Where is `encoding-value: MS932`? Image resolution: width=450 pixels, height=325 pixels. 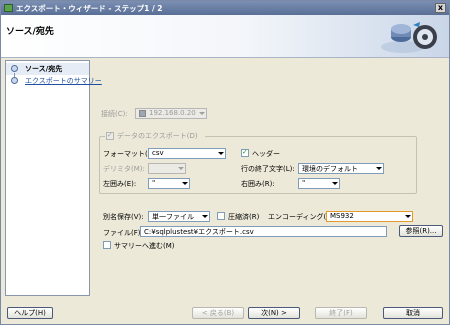
encoding-value: MS932 is located at coordinates (342, 216).